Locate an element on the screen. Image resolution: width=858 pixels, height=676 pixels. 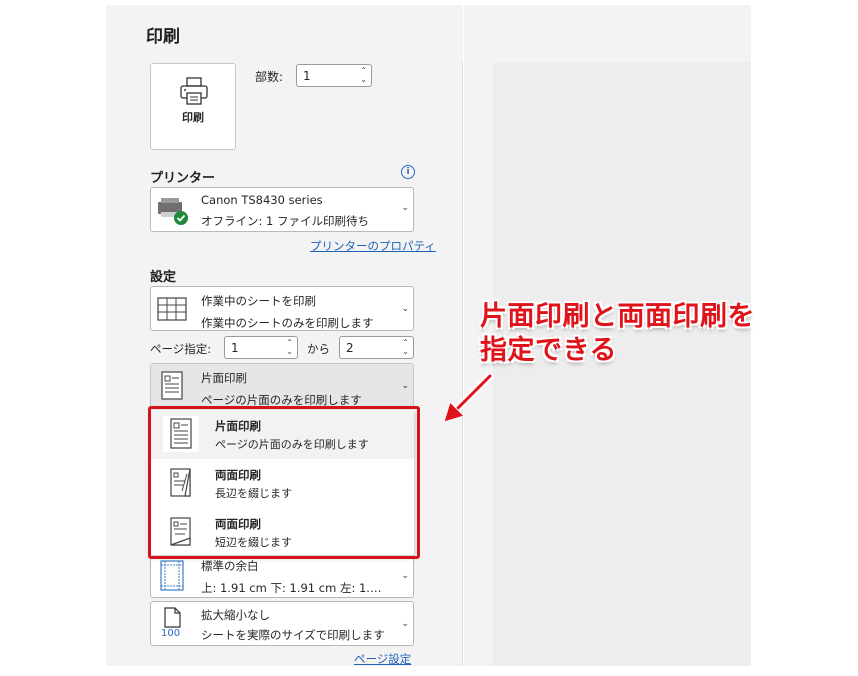
annotation-line2: 指定できる is located at coordinates (548, 350).